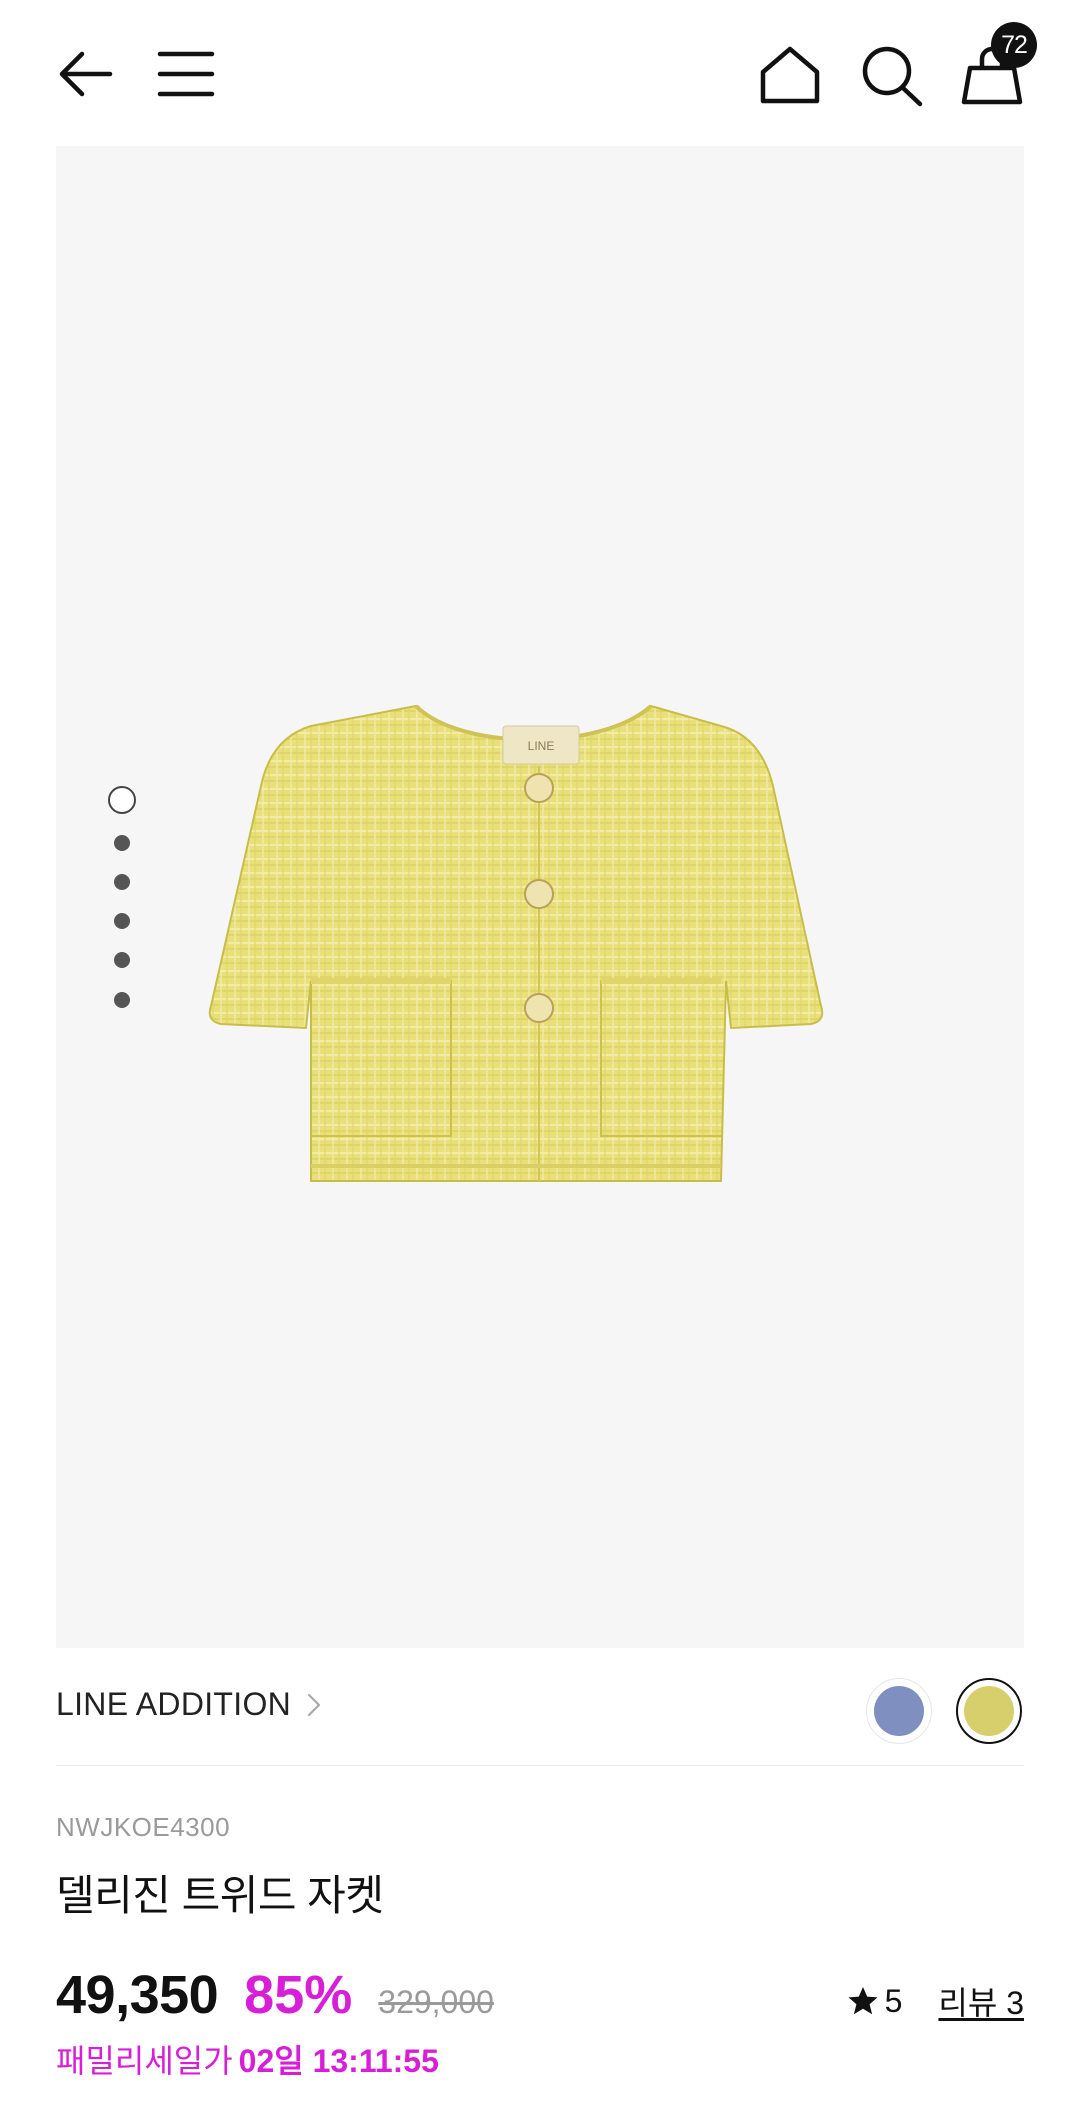  I want to click on home-button, so click(790, 74).